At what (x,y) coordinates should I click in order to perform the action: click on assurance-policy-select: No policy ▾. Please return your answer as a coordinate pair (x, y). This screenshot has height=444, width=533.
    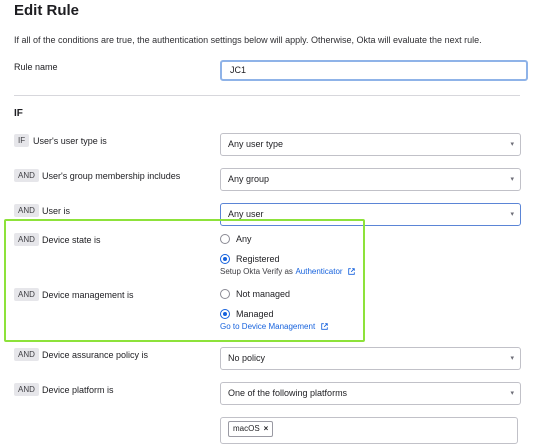
    Looking at the image, I should click on (370, 358).